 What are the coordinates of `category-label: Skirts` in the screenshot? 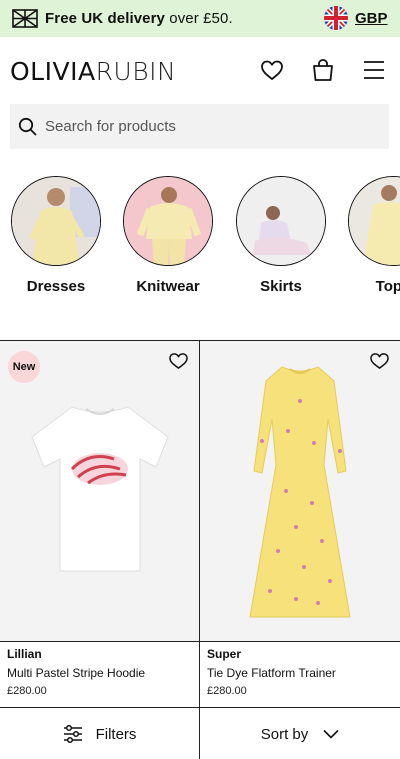 It's located at (281, 286).